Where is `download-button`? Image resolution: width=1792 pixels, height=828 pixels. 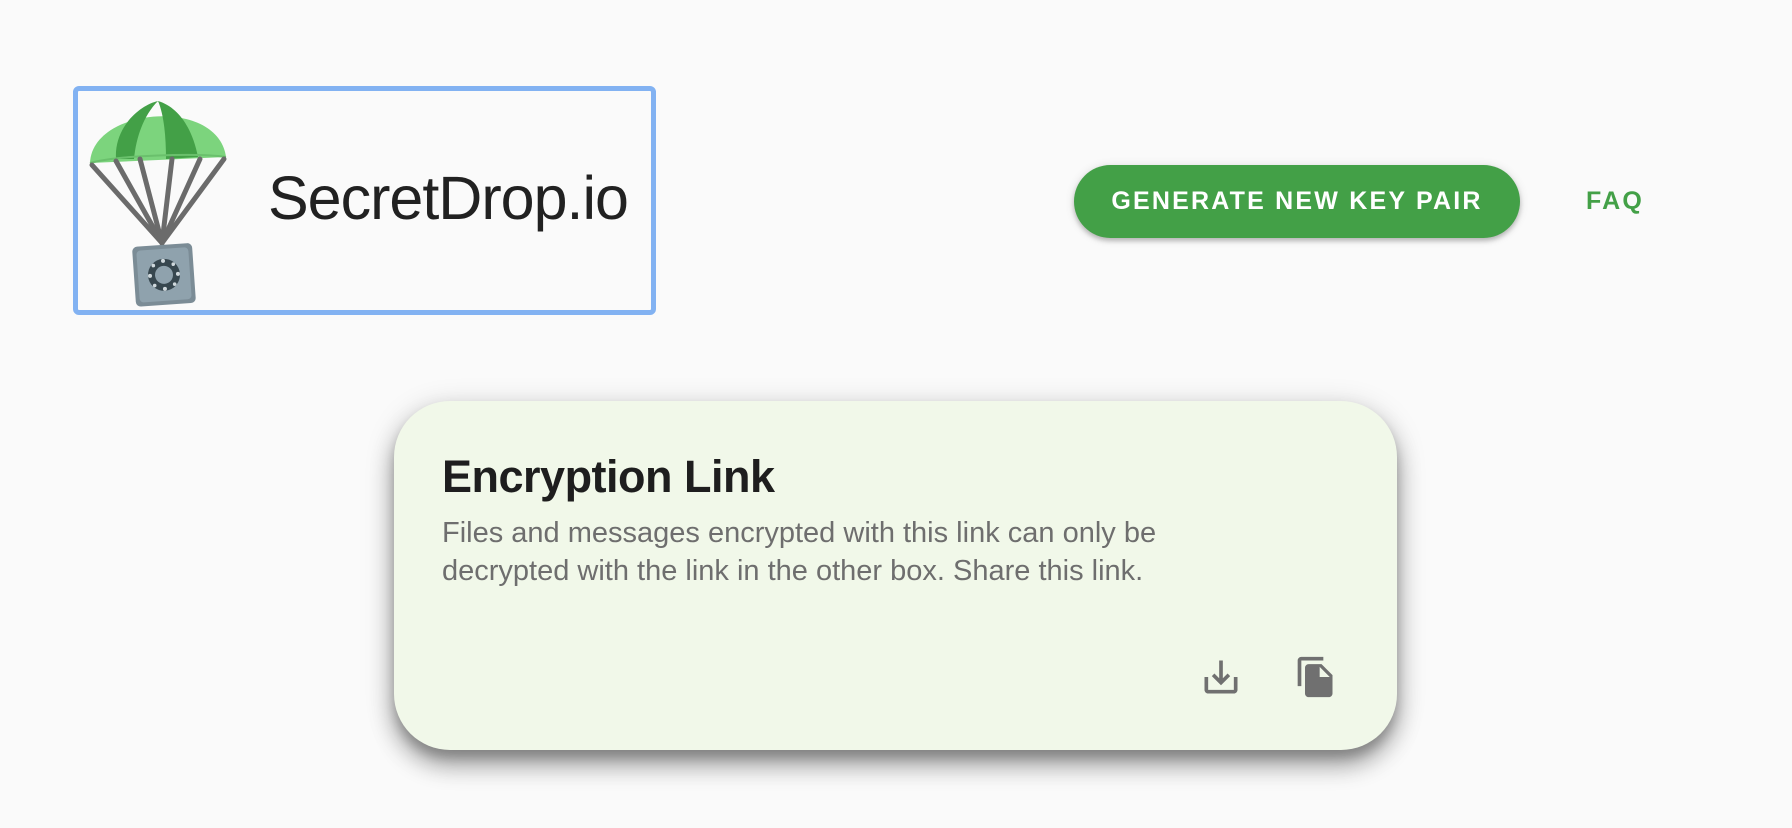 download-button is located at coordinates (1221, 677).